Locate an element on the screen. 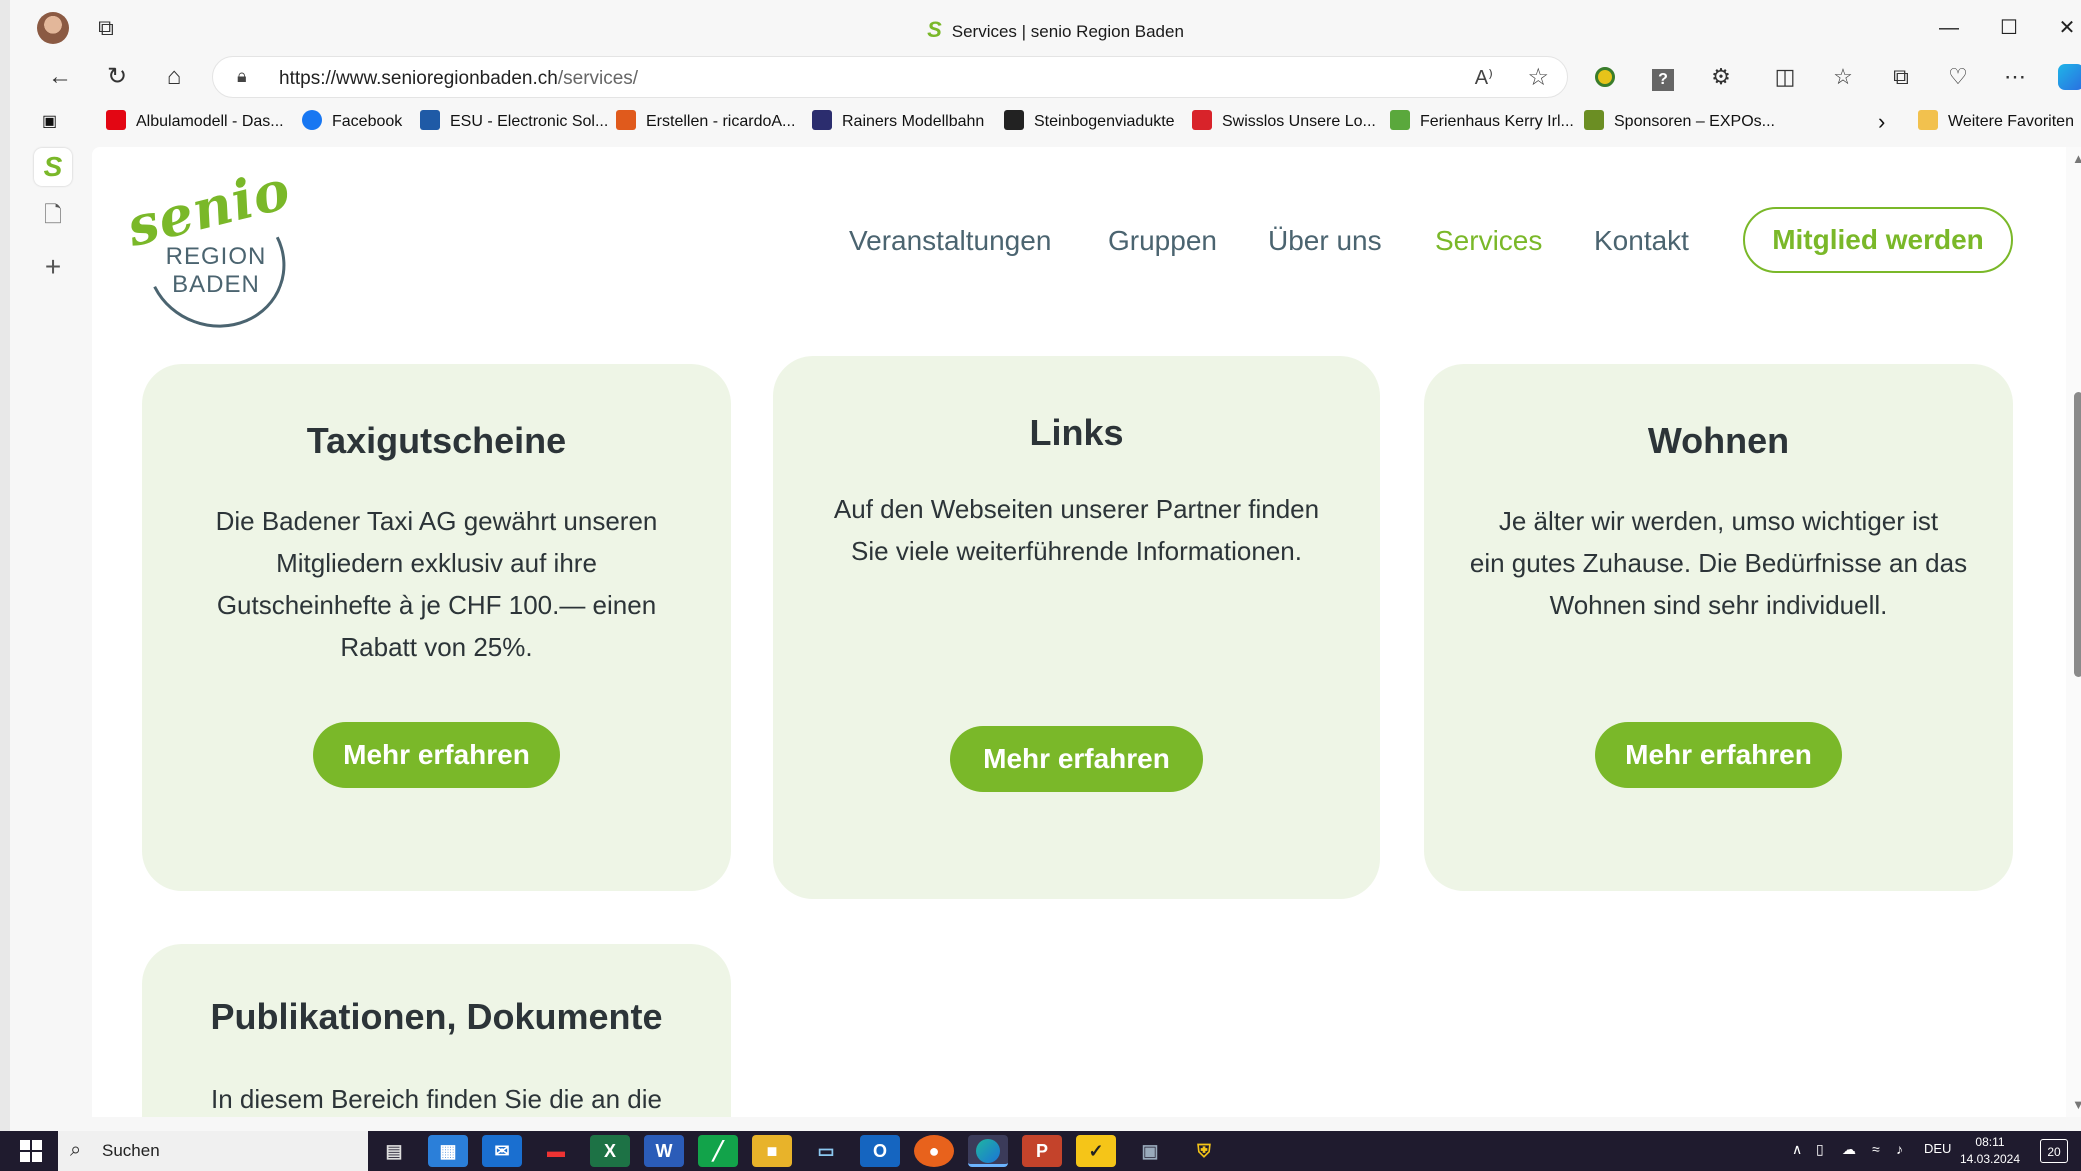 The height and width of the screenshot is (1171, 2081). scrollbar-thumb is located at coordinates (2077, 534).